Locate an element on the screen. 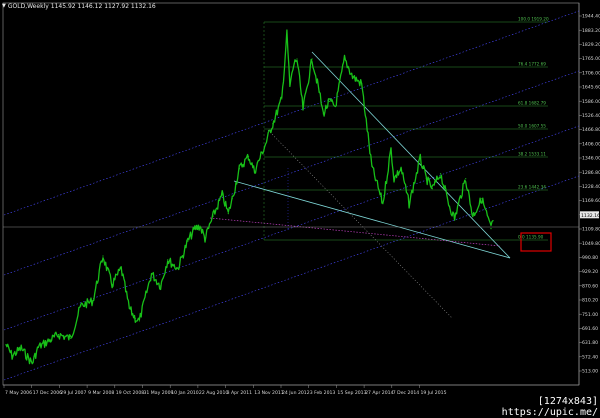 This screenshot has height=418, width=600. time-tick-label: 19 Jul 2015 is located at coordinates (434, 393).